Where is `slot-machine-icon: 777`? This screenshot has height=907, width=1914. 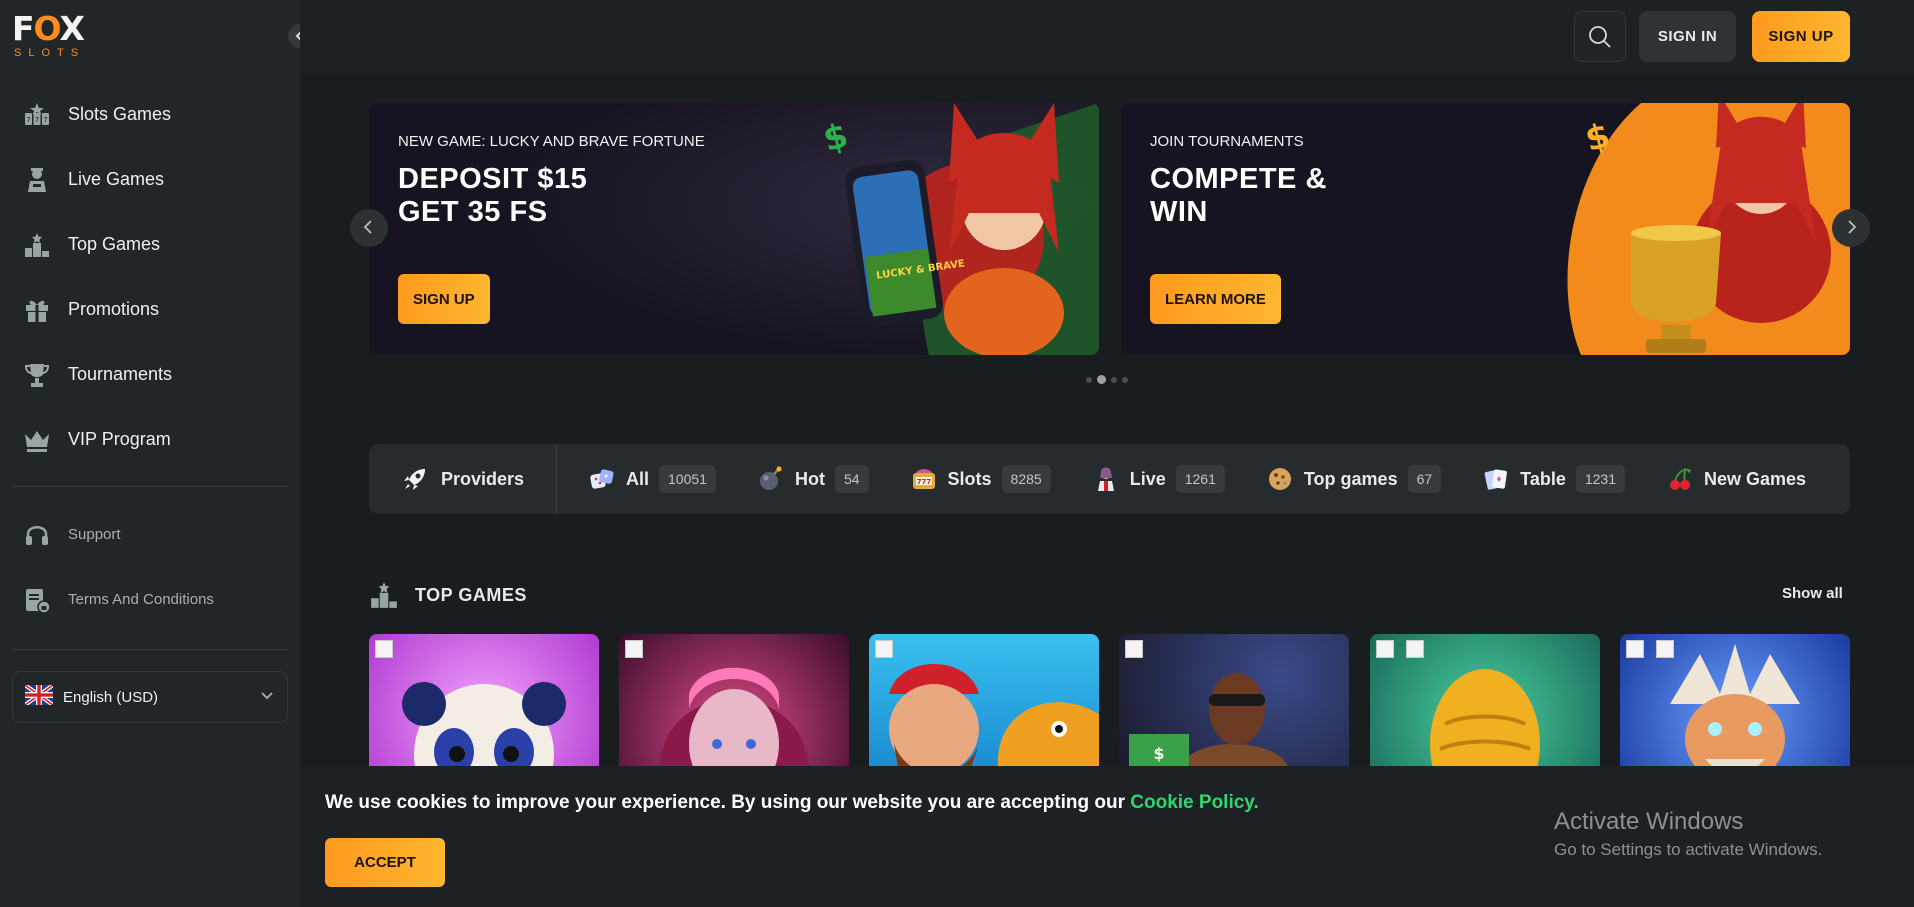 slot-machine-icon: 777 is located at coordinates (924, 479).